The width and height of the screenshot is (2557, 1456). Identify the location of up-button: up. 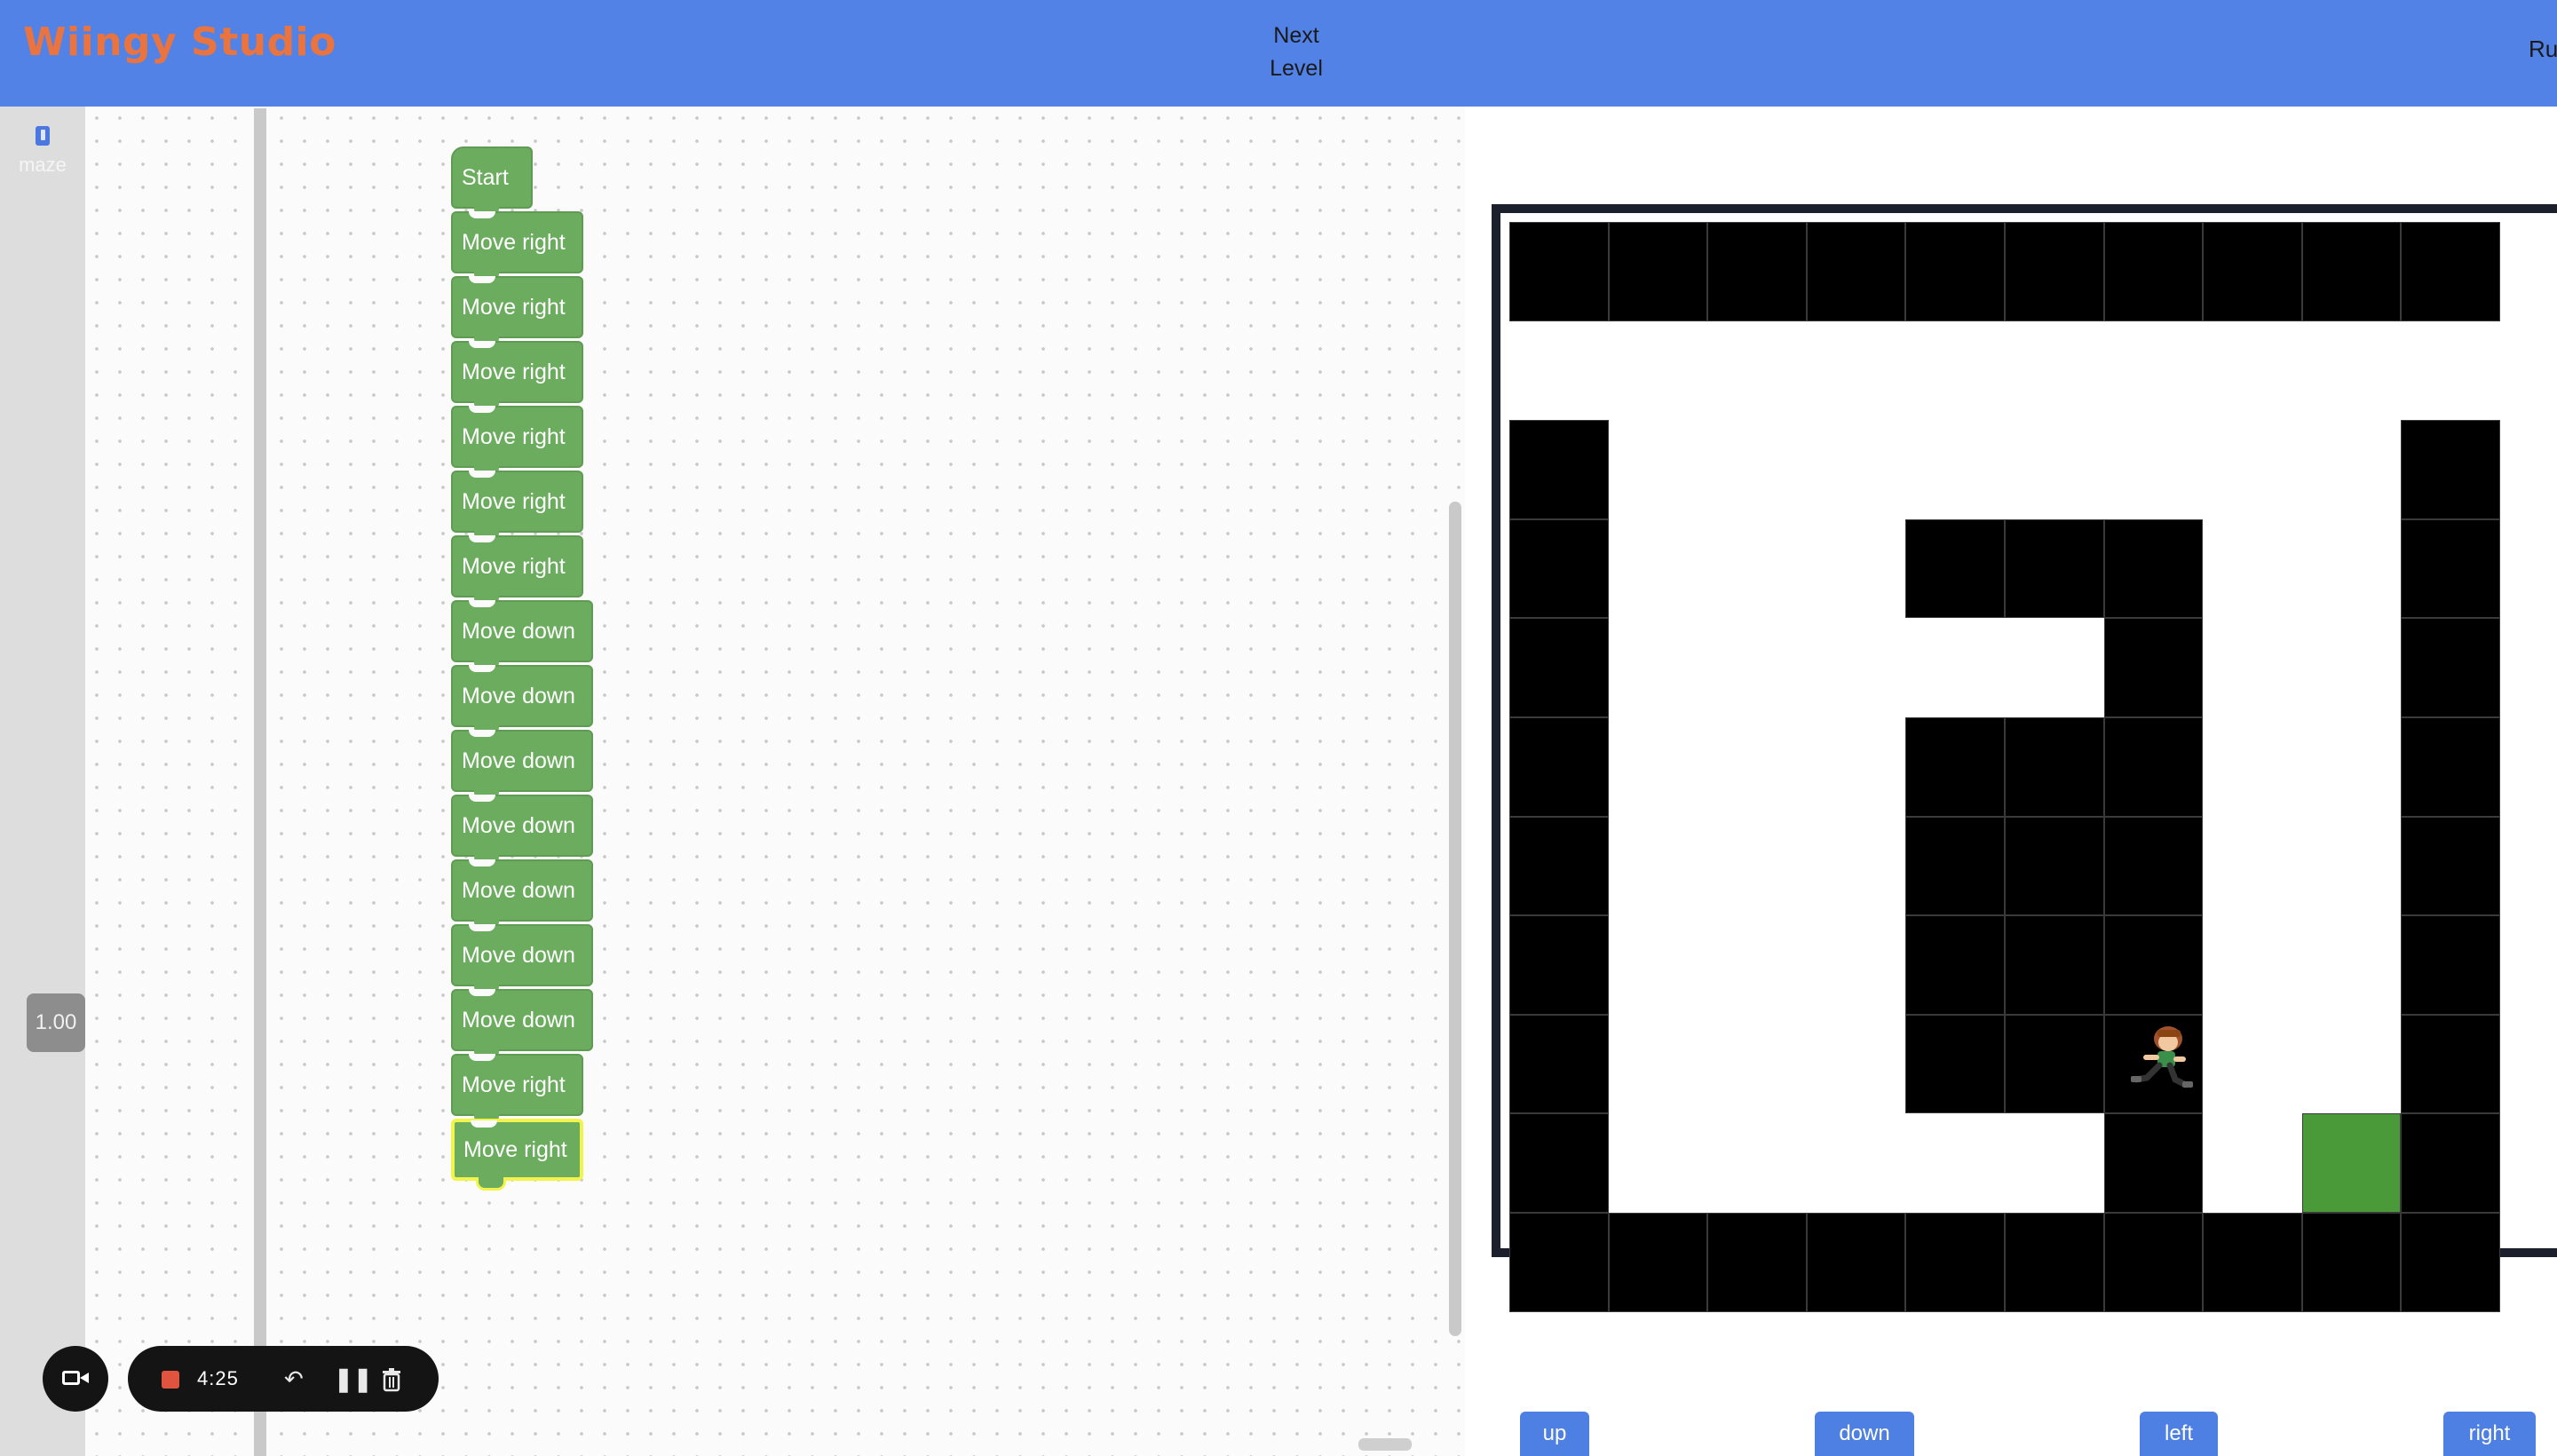
(1554, 1434).